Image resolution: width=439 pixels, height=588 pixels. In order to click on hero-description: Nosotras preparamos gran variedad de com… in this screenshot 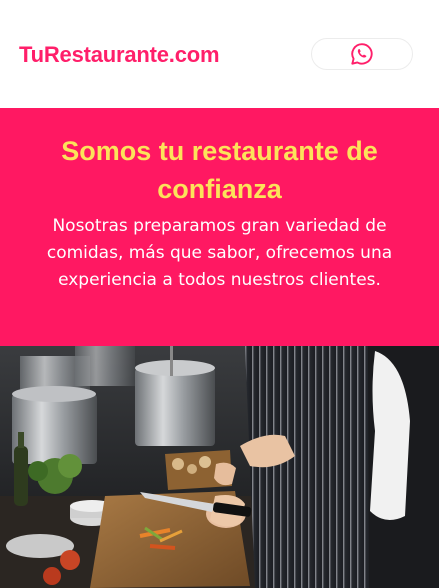, I will do `click(219, 253)`.